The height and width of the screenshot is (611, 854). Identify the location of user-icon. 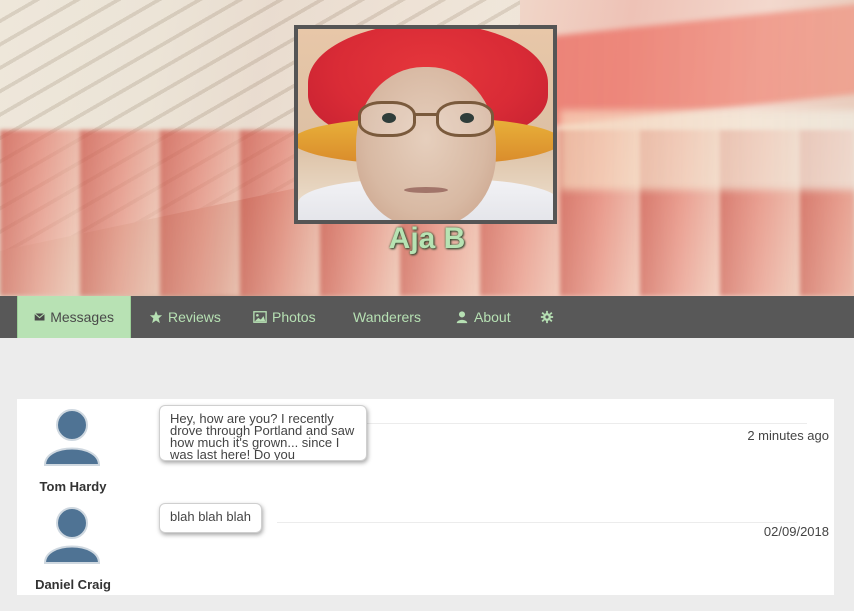
(462, 317).